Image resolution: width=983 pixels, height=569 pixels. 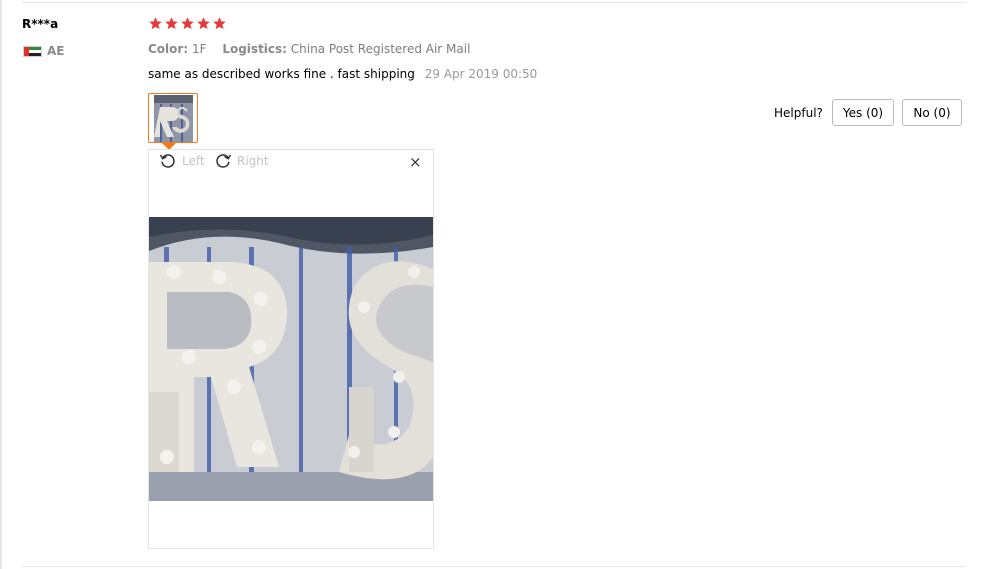 I want to click on helpful-yes-button: Yes (0), so click(x=863, y=112).